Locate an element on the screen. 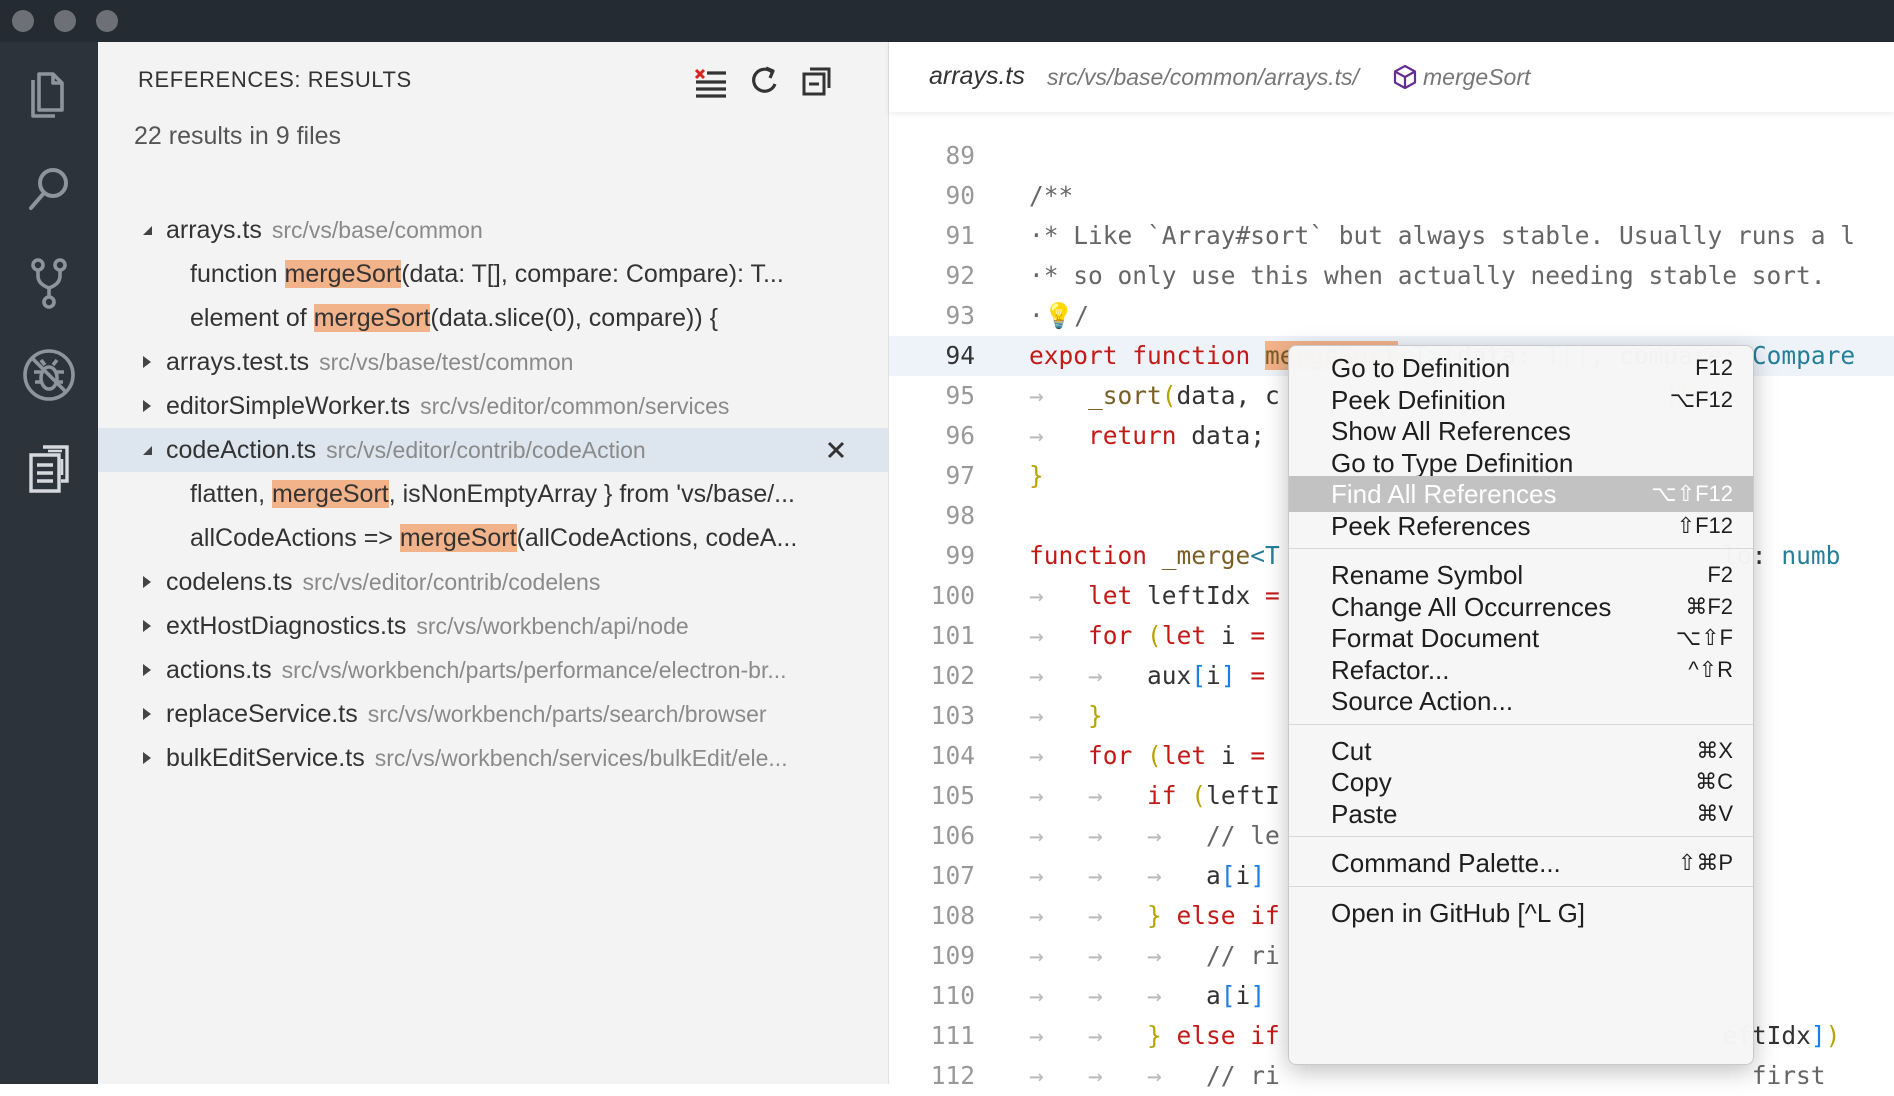 Image resolution: width=1894 pixels, height=1096 pixels. match-after: (data.slice(0), compare)) { is located at coordinates (574, 318).